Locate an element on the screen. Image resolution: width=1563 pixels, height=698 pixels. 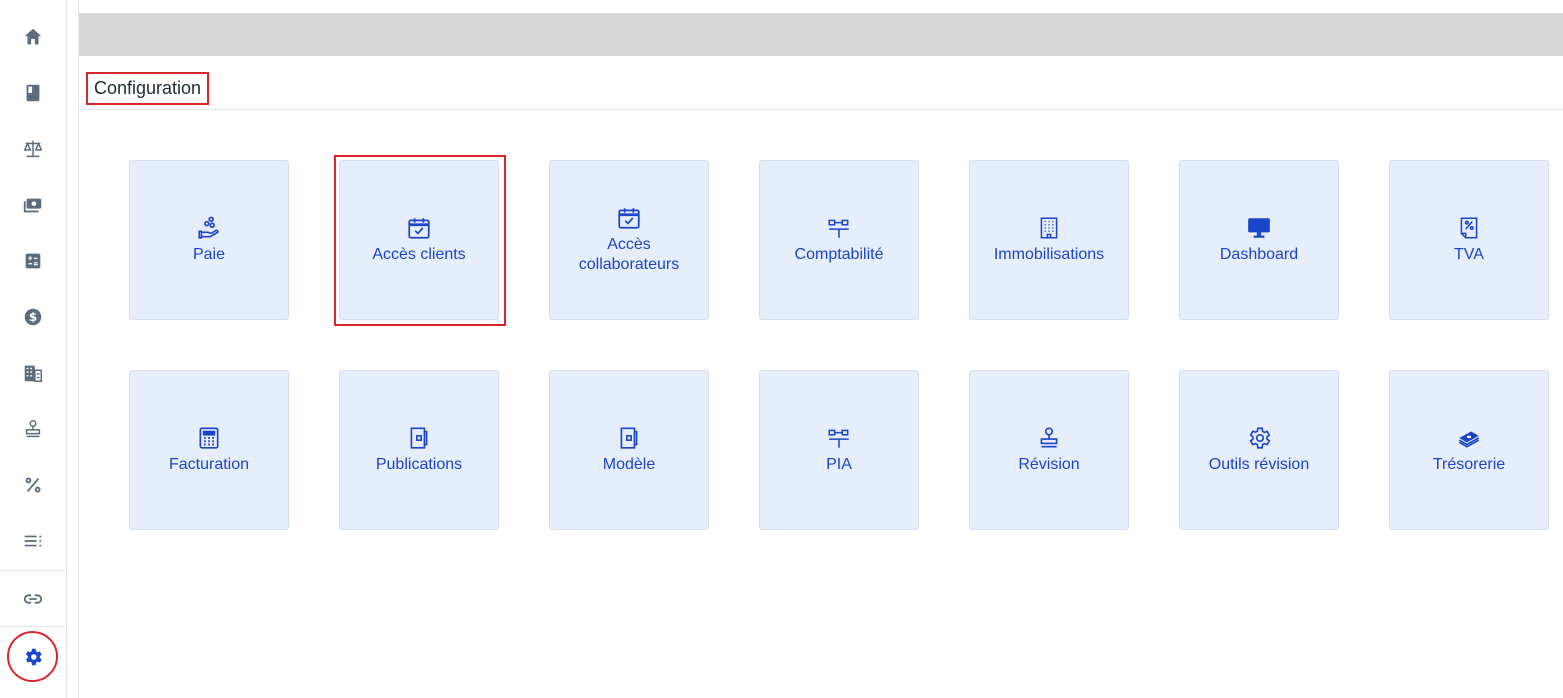
tile-revision: Révision is located at coordinates (1049, 450).